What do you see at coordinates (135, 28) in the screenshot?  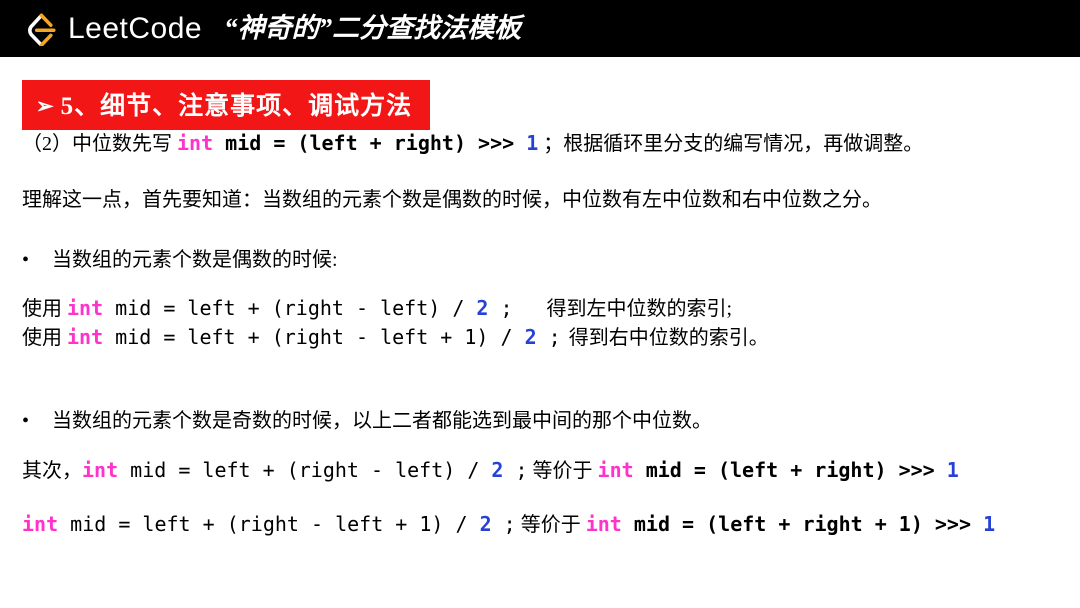 I see `brand-name: LeetCode` at bounding box center [135, 28].